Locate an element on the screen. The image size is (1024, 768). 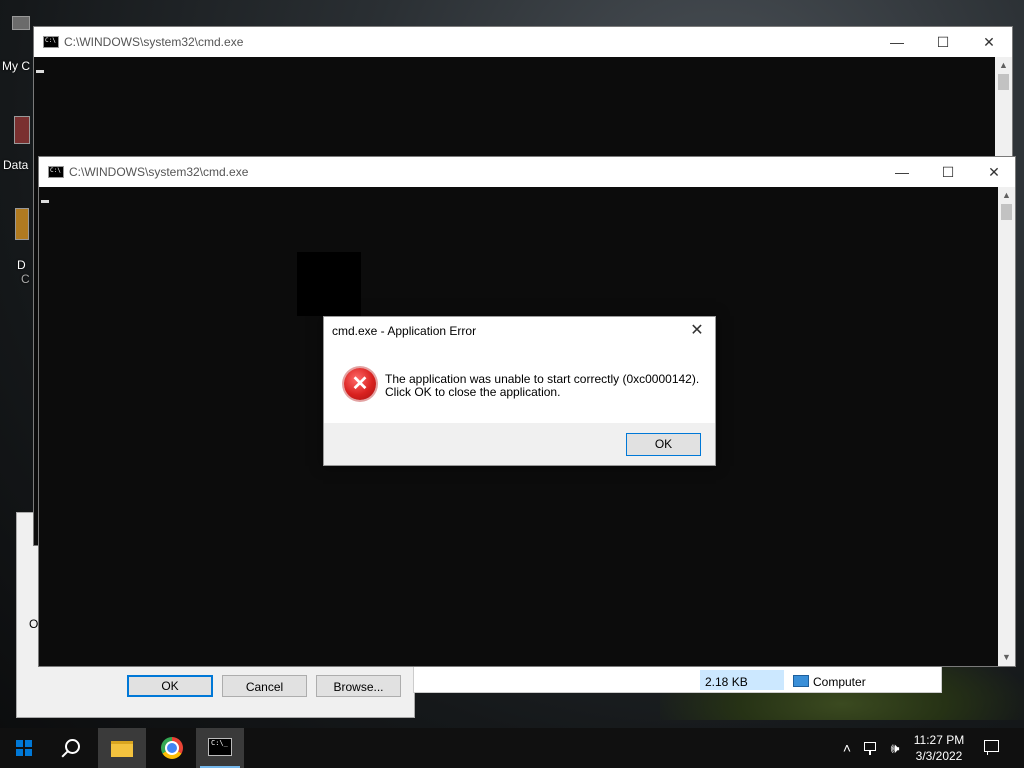
start-button is located at coordinates (24, 748).